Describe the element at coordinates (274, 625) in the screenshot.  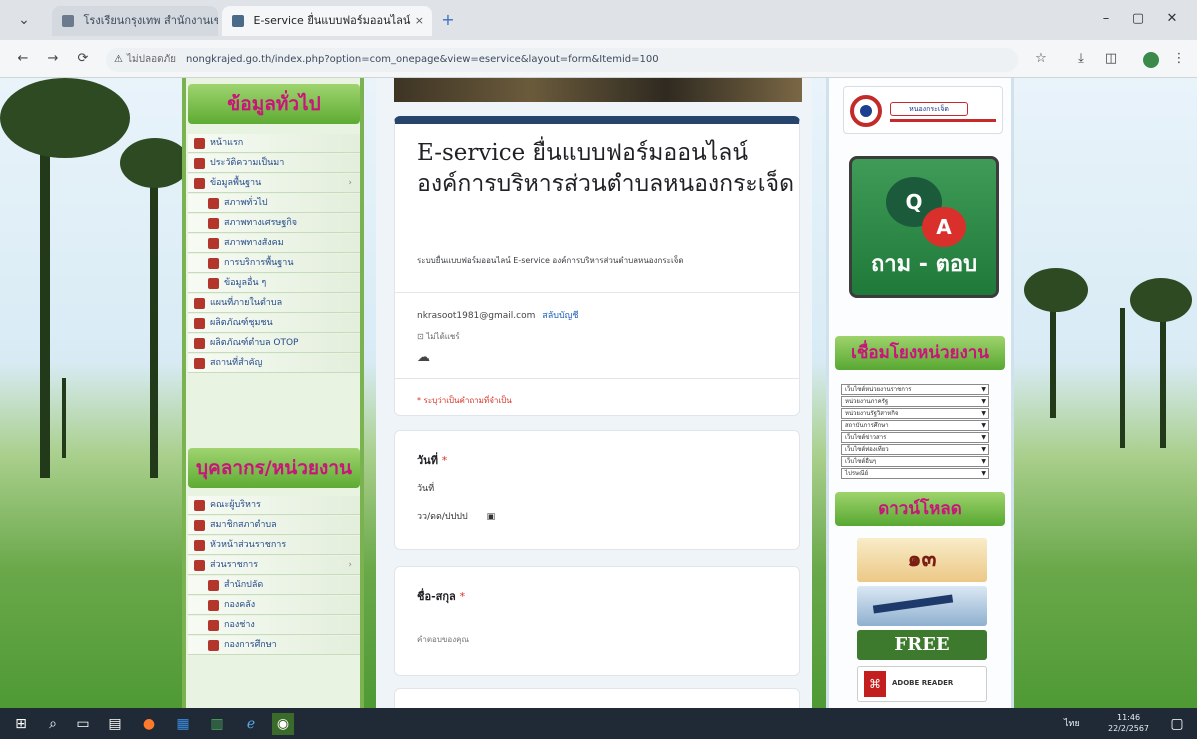
I see `sidebar-subitem: กองช่าง` at that location.